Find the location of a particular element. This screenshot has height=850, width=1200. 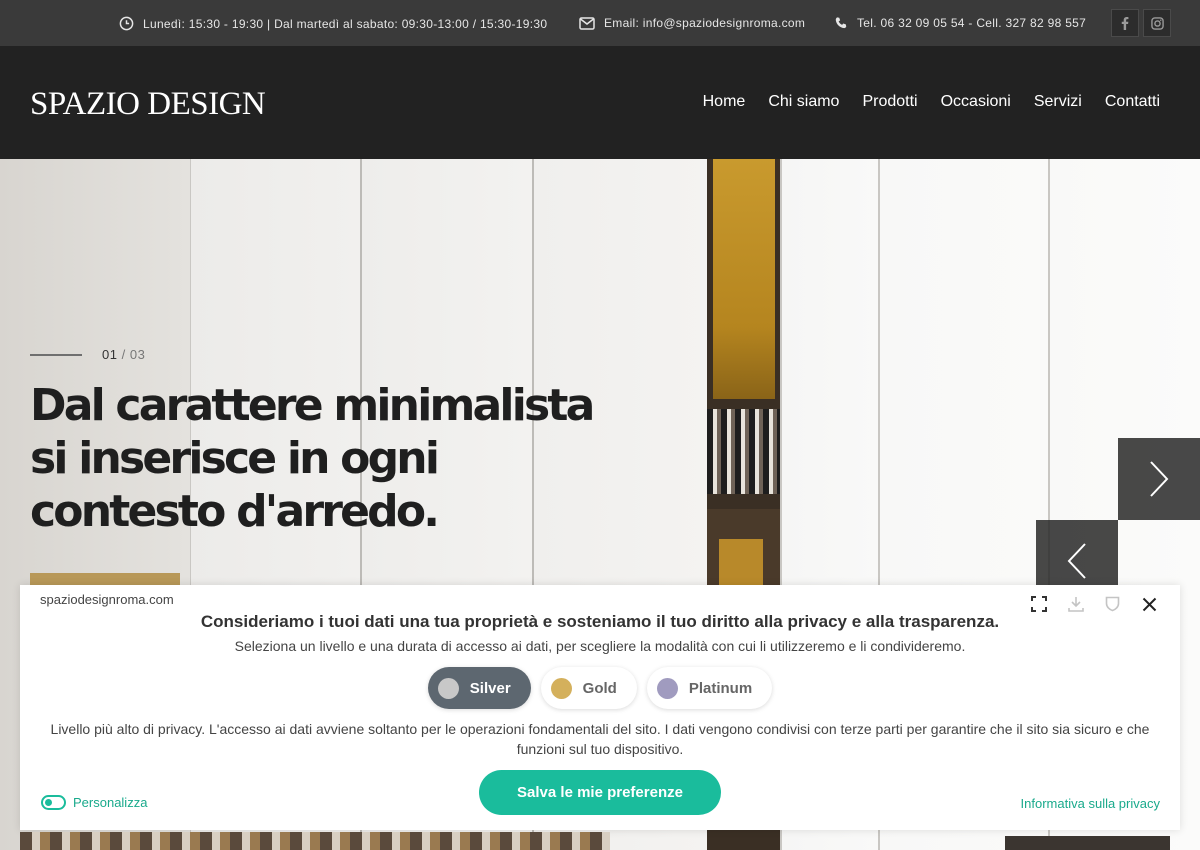

chevron-right-icon is located at coordinates (1159, 479).